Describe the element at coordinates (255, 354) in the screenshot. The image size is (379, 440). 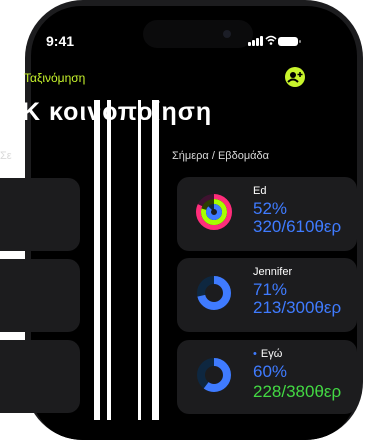
I see `me-indicator-icon: •` at that location.